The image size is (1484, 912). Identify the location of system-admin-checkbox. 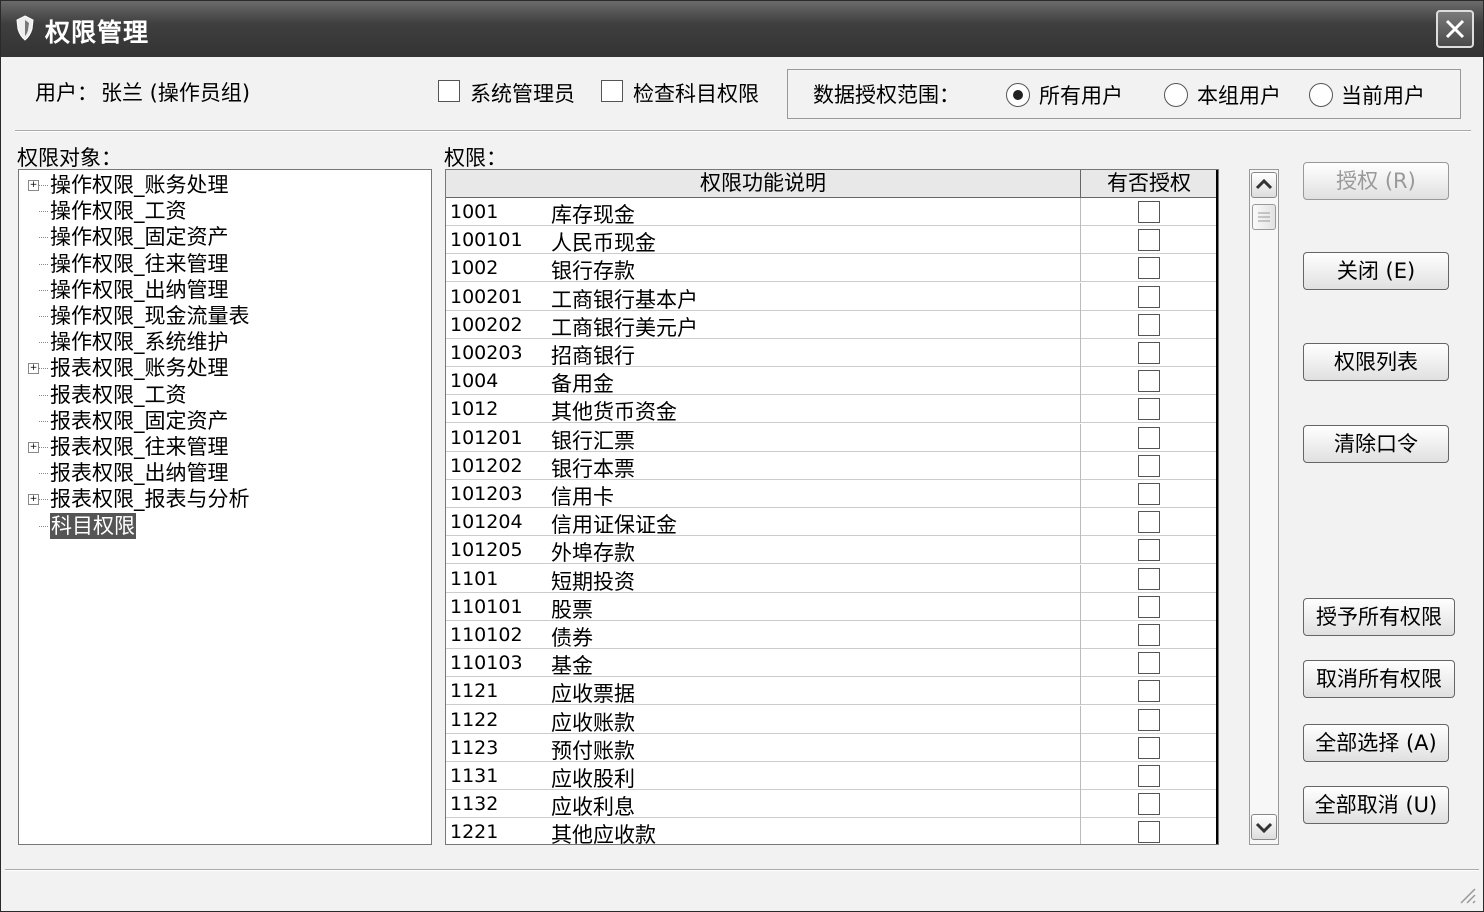
(449, 91).